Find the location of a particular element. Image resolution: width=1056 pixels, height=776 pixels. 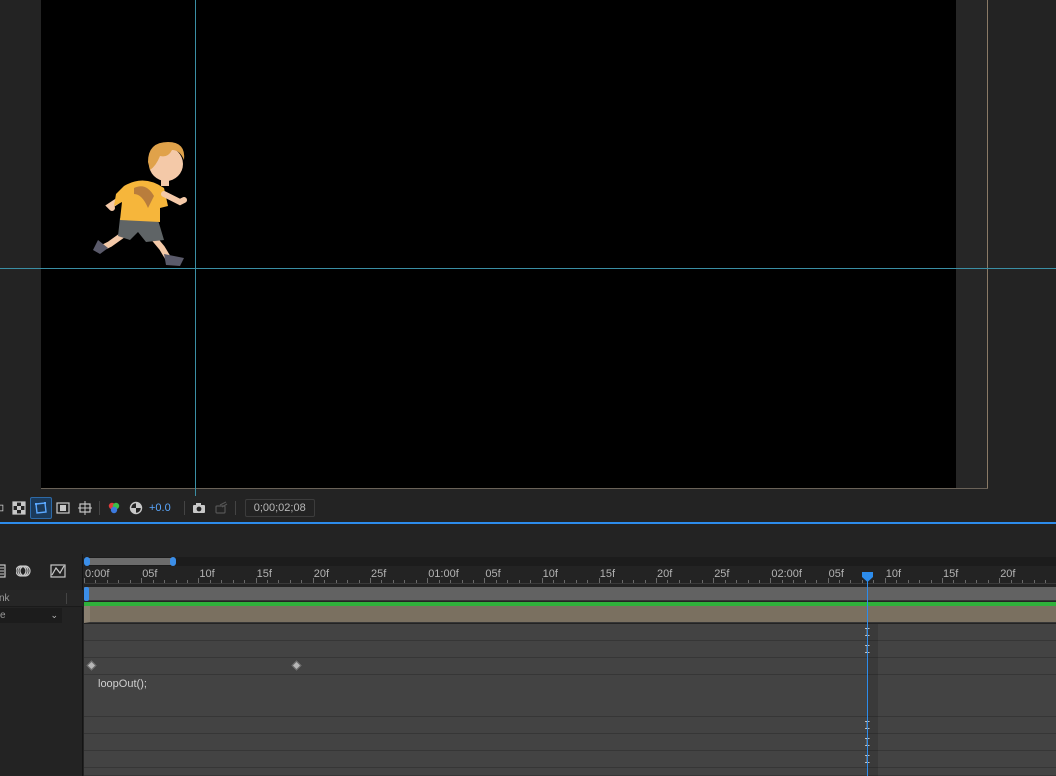

region-of-interest-icon is located at coordinates (4, 508).